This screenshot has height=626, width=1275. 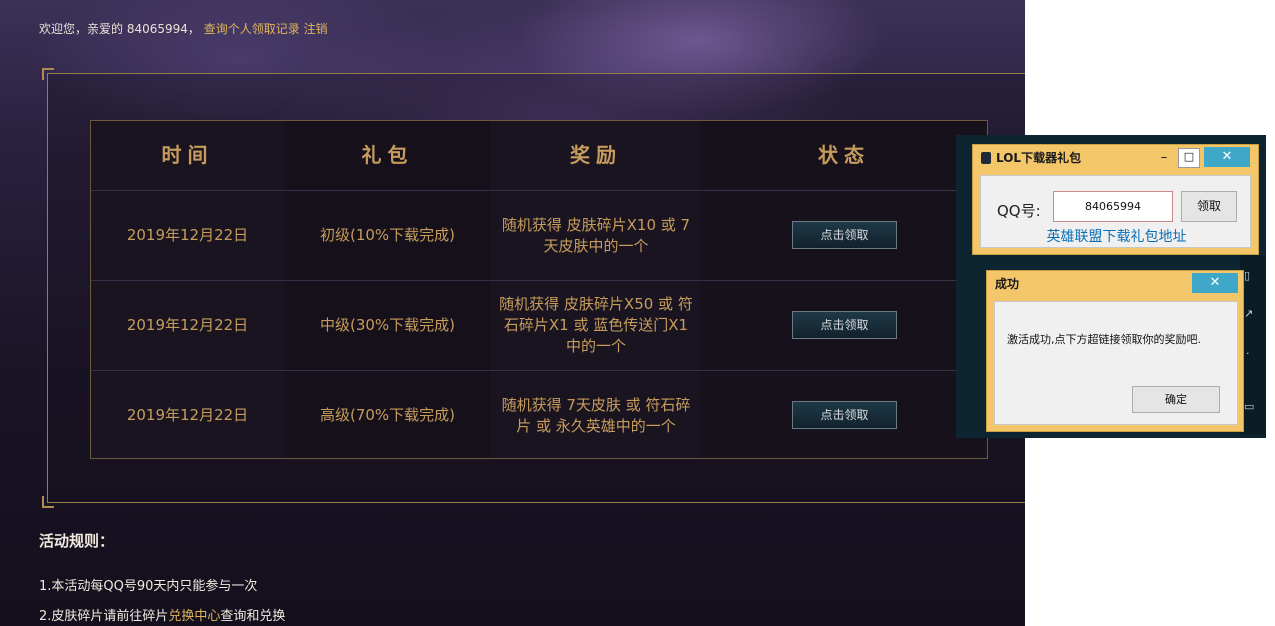 I want to click on pack-cell: 中级(30%下载完成), so click(x=387, y=325).